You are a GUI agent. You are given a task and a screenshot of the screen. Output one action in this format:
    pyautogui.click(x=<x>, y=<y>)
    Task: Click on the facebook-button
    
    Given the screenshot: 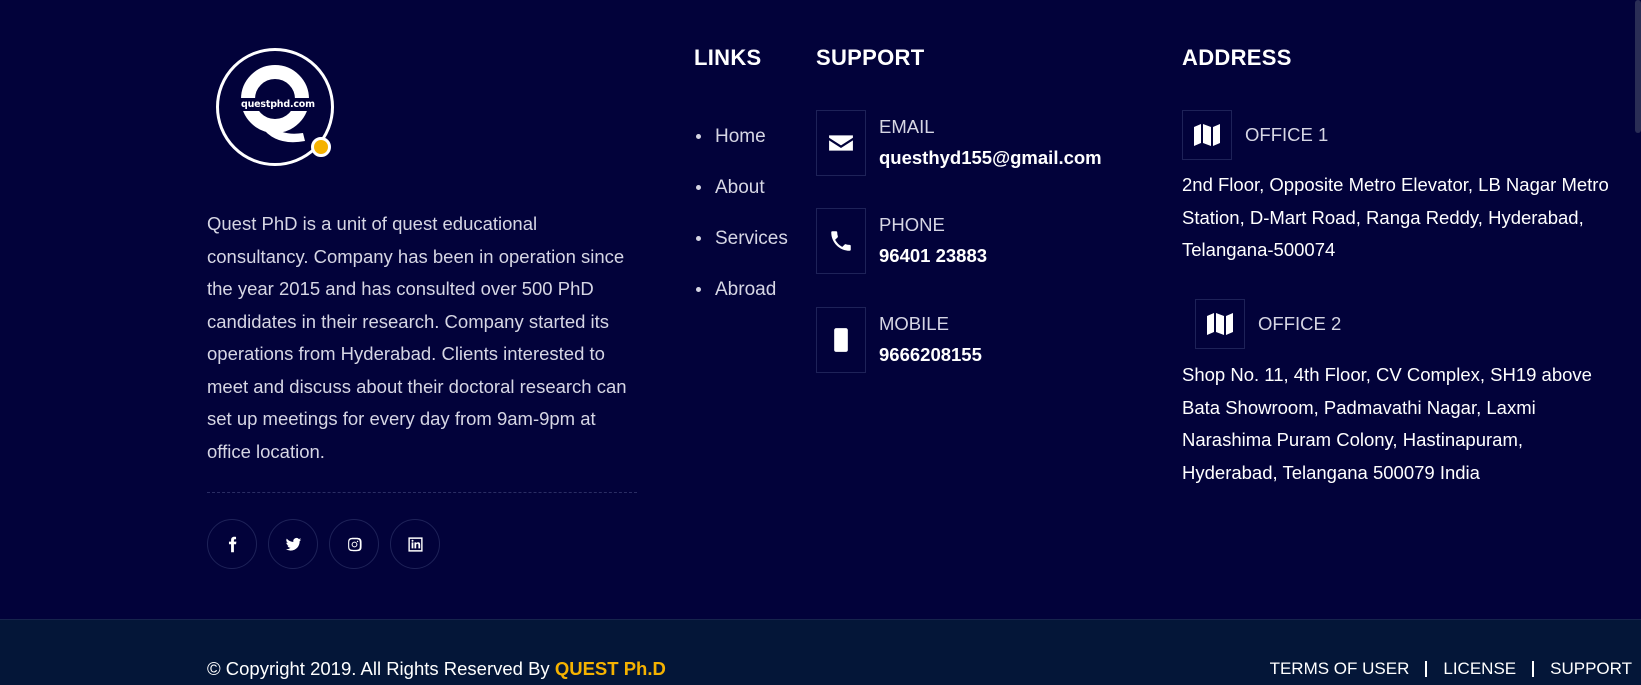 What is the action you would take?
    pyautogui.click(x=232, y=544)
    